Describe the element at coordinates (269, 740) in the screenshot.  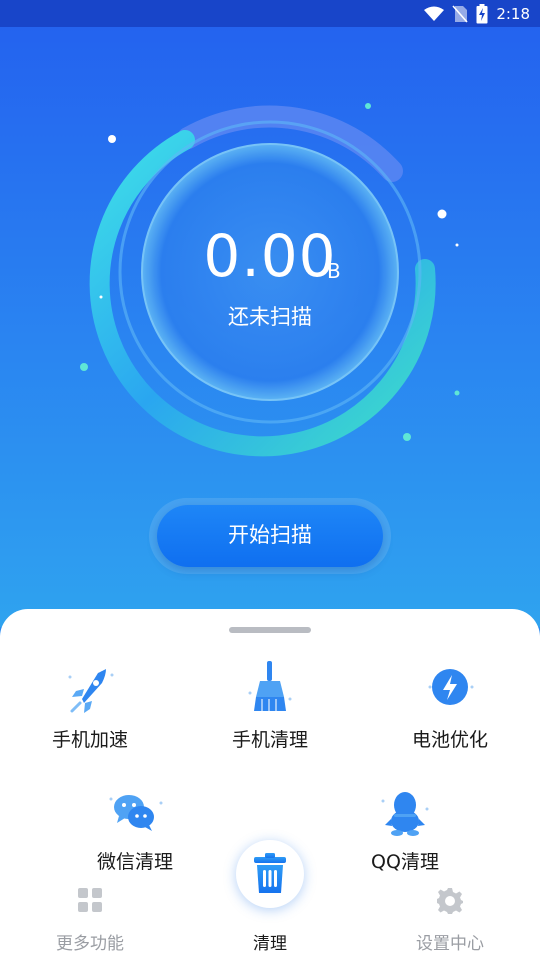
I see `feature-label: 手机清理` at that location.